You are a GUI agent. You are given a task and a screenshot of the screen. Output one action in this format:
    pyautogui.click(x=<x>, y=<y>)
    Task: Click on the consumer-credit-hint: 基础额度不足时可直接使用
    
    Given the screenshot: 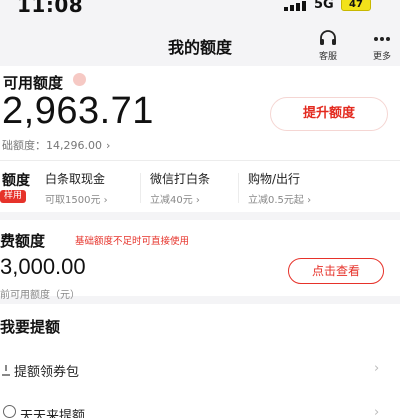 What is the action you would take?
    pyautogui.click(x=132, y=241)
    